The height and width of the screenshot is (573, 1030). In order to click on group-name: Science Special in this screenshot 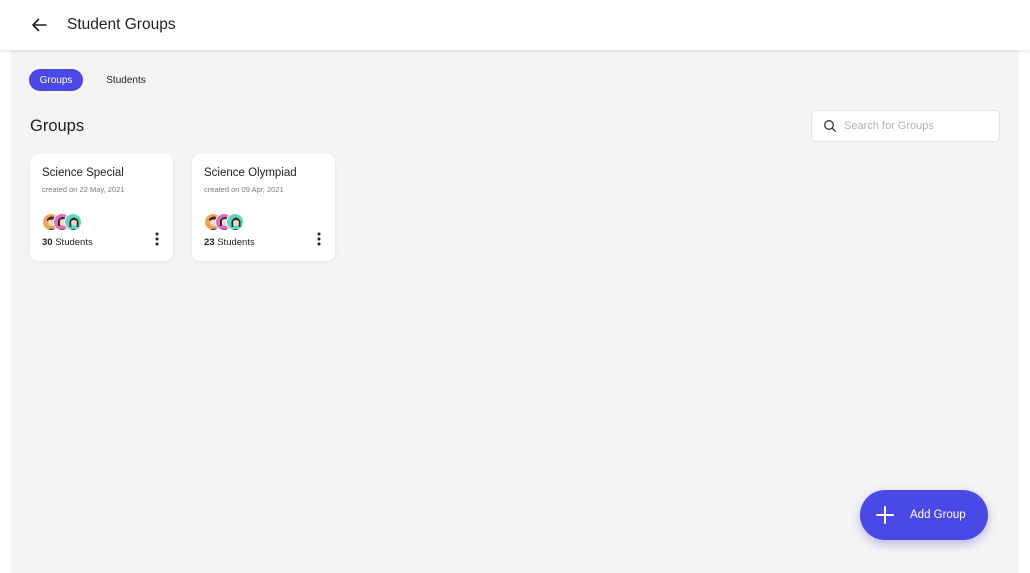, I will do `click(83, 173)`.